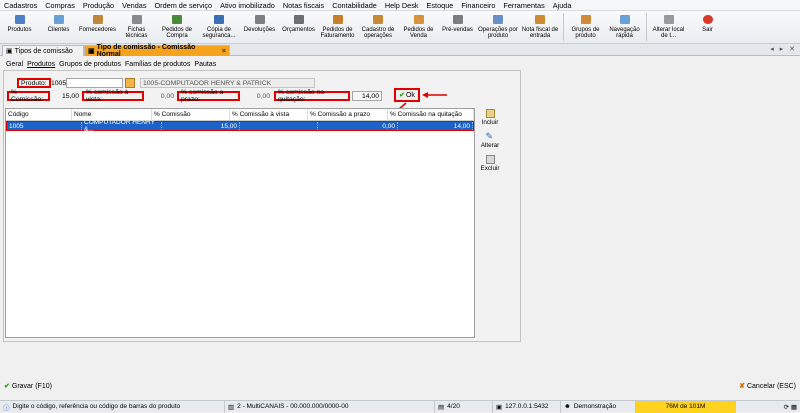 Image resolution: width=800 pixels, height=413 pixels. Describe the element at coordinates (39, 114) in the screenshot. I see `col-codigo: Código` at that location.